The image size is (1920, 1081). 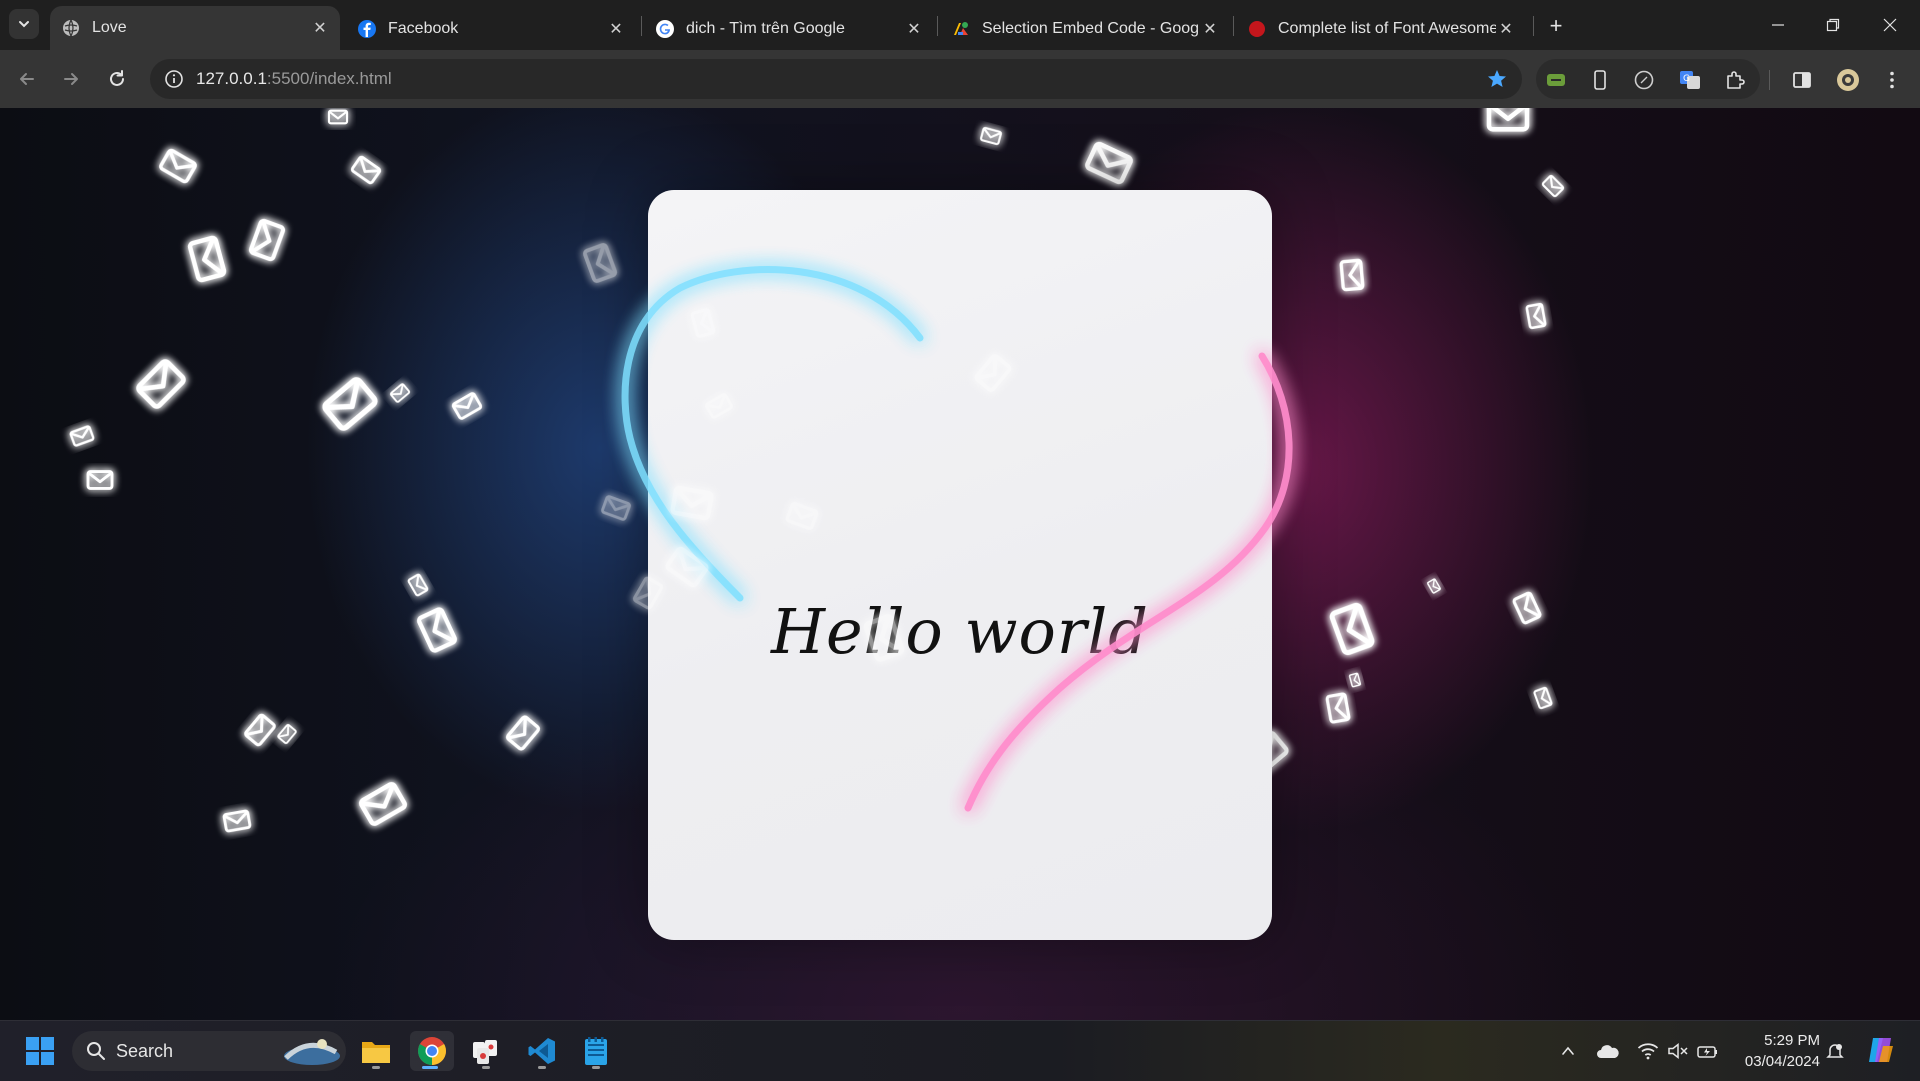 What do you see at coordinates (765, 28) in the screenshot?
I see `tab-title: dich - Tìm trên Google` at bounding box center [765, 28].